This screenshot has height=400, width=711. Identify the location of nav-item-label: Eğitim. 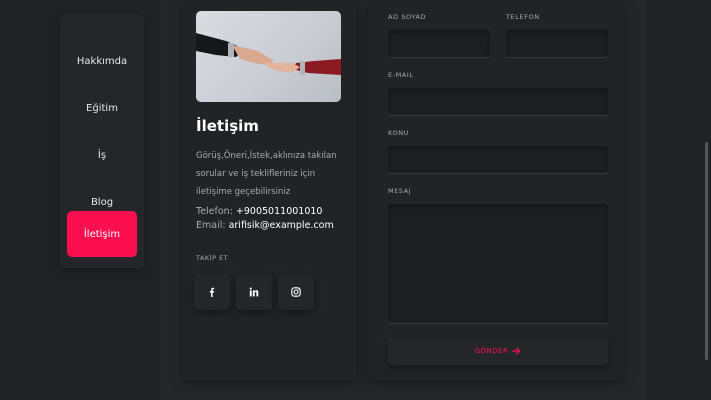
(102, 108).